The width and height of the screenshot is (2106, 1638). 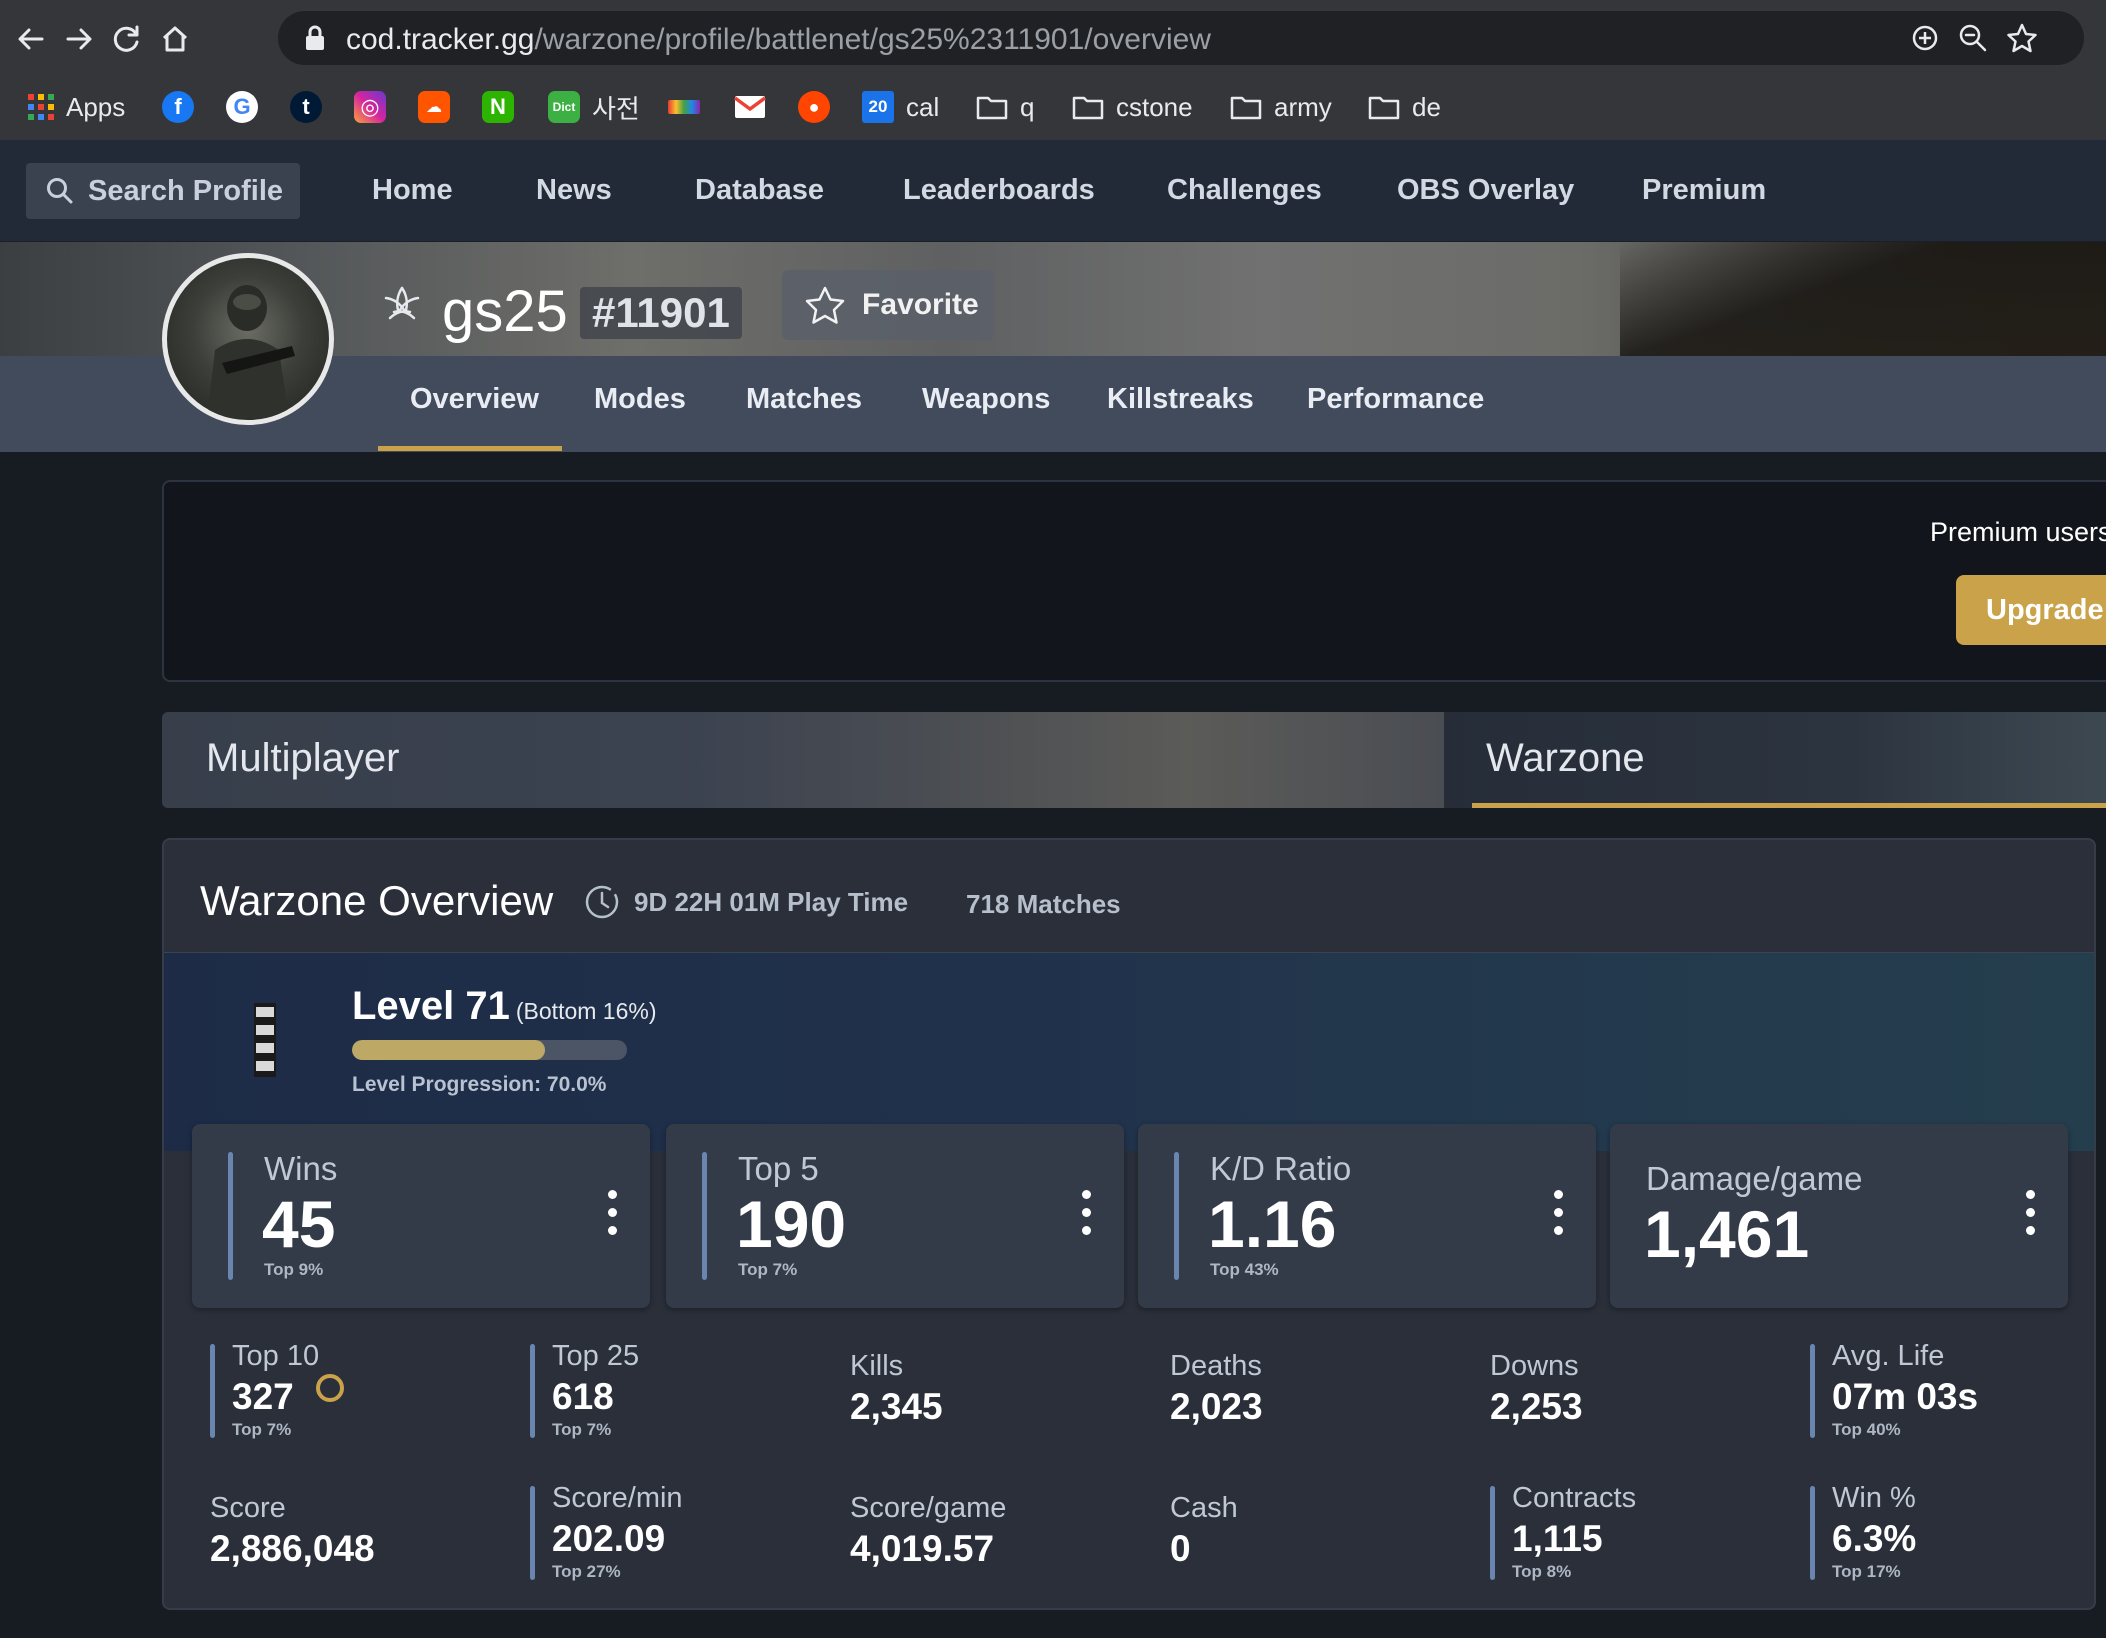 I want to click on folder-icon, so click(x=992, y=108).